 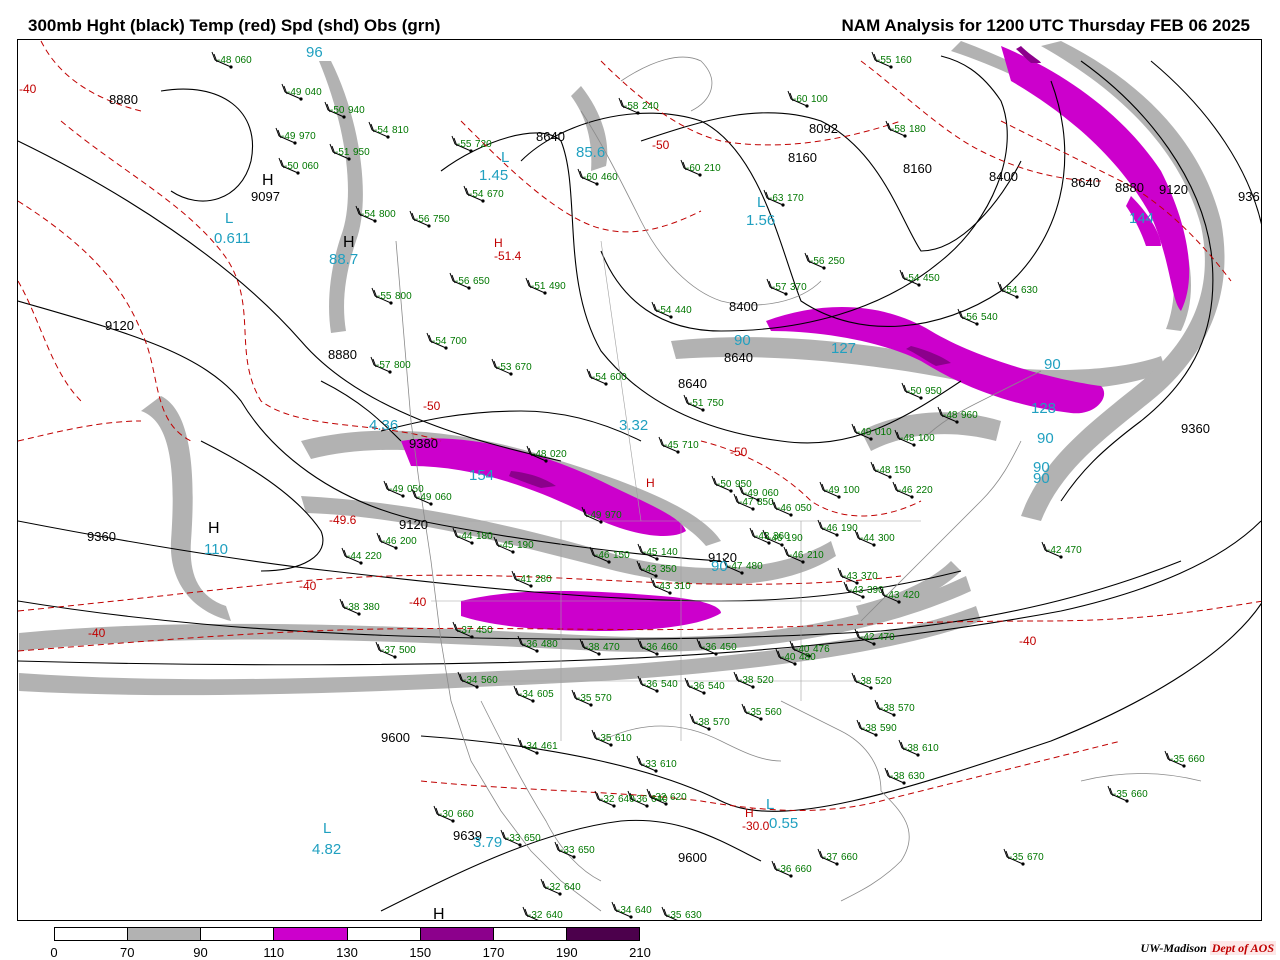 I want to click on obs-height: 470, so click(x=611, y=647).